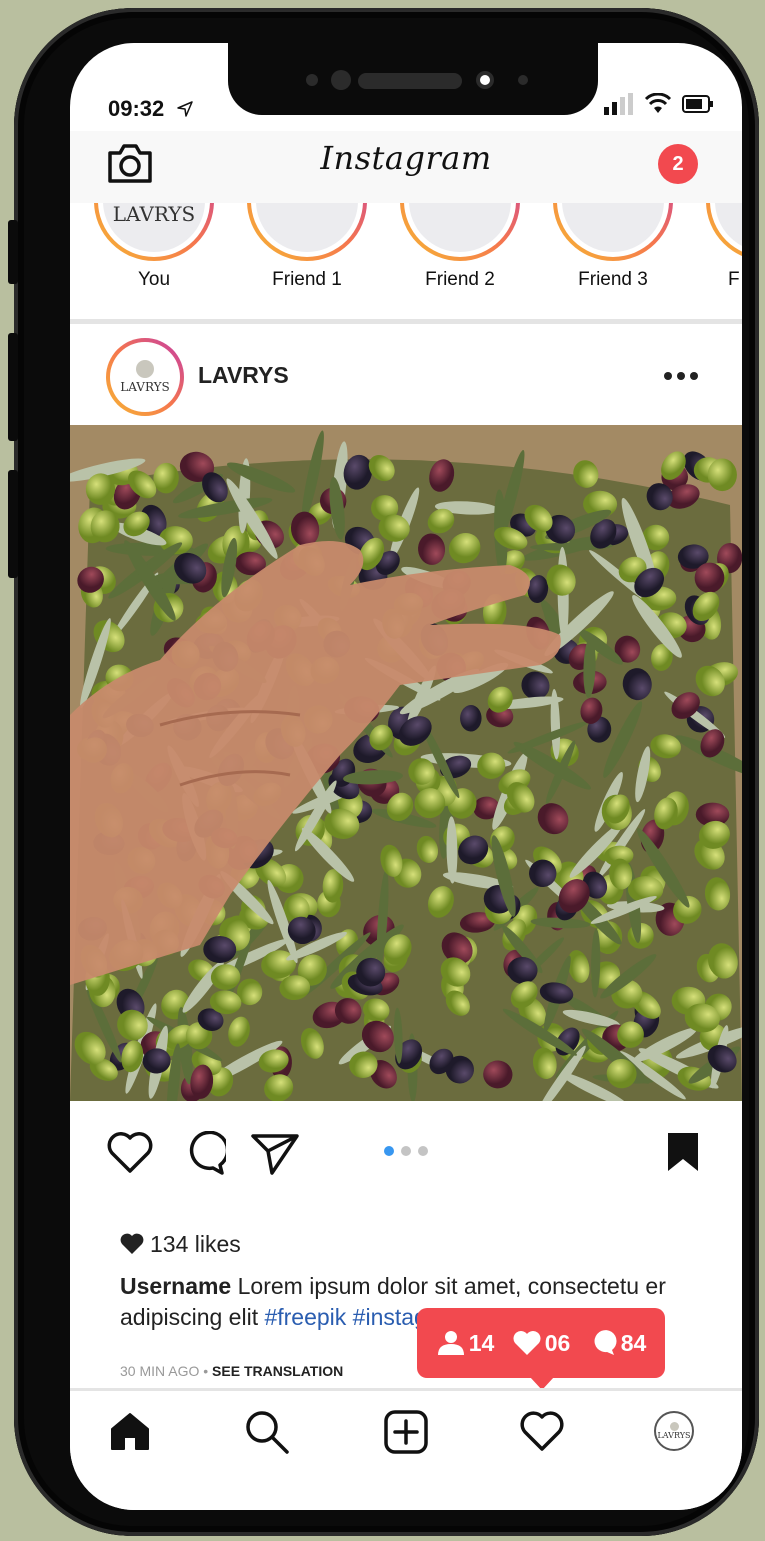 This screenshot has width=765, height=1541. Describe the element at coordinates (633, 1342) in the screenshot. I see `comments-count: 84` at that location.